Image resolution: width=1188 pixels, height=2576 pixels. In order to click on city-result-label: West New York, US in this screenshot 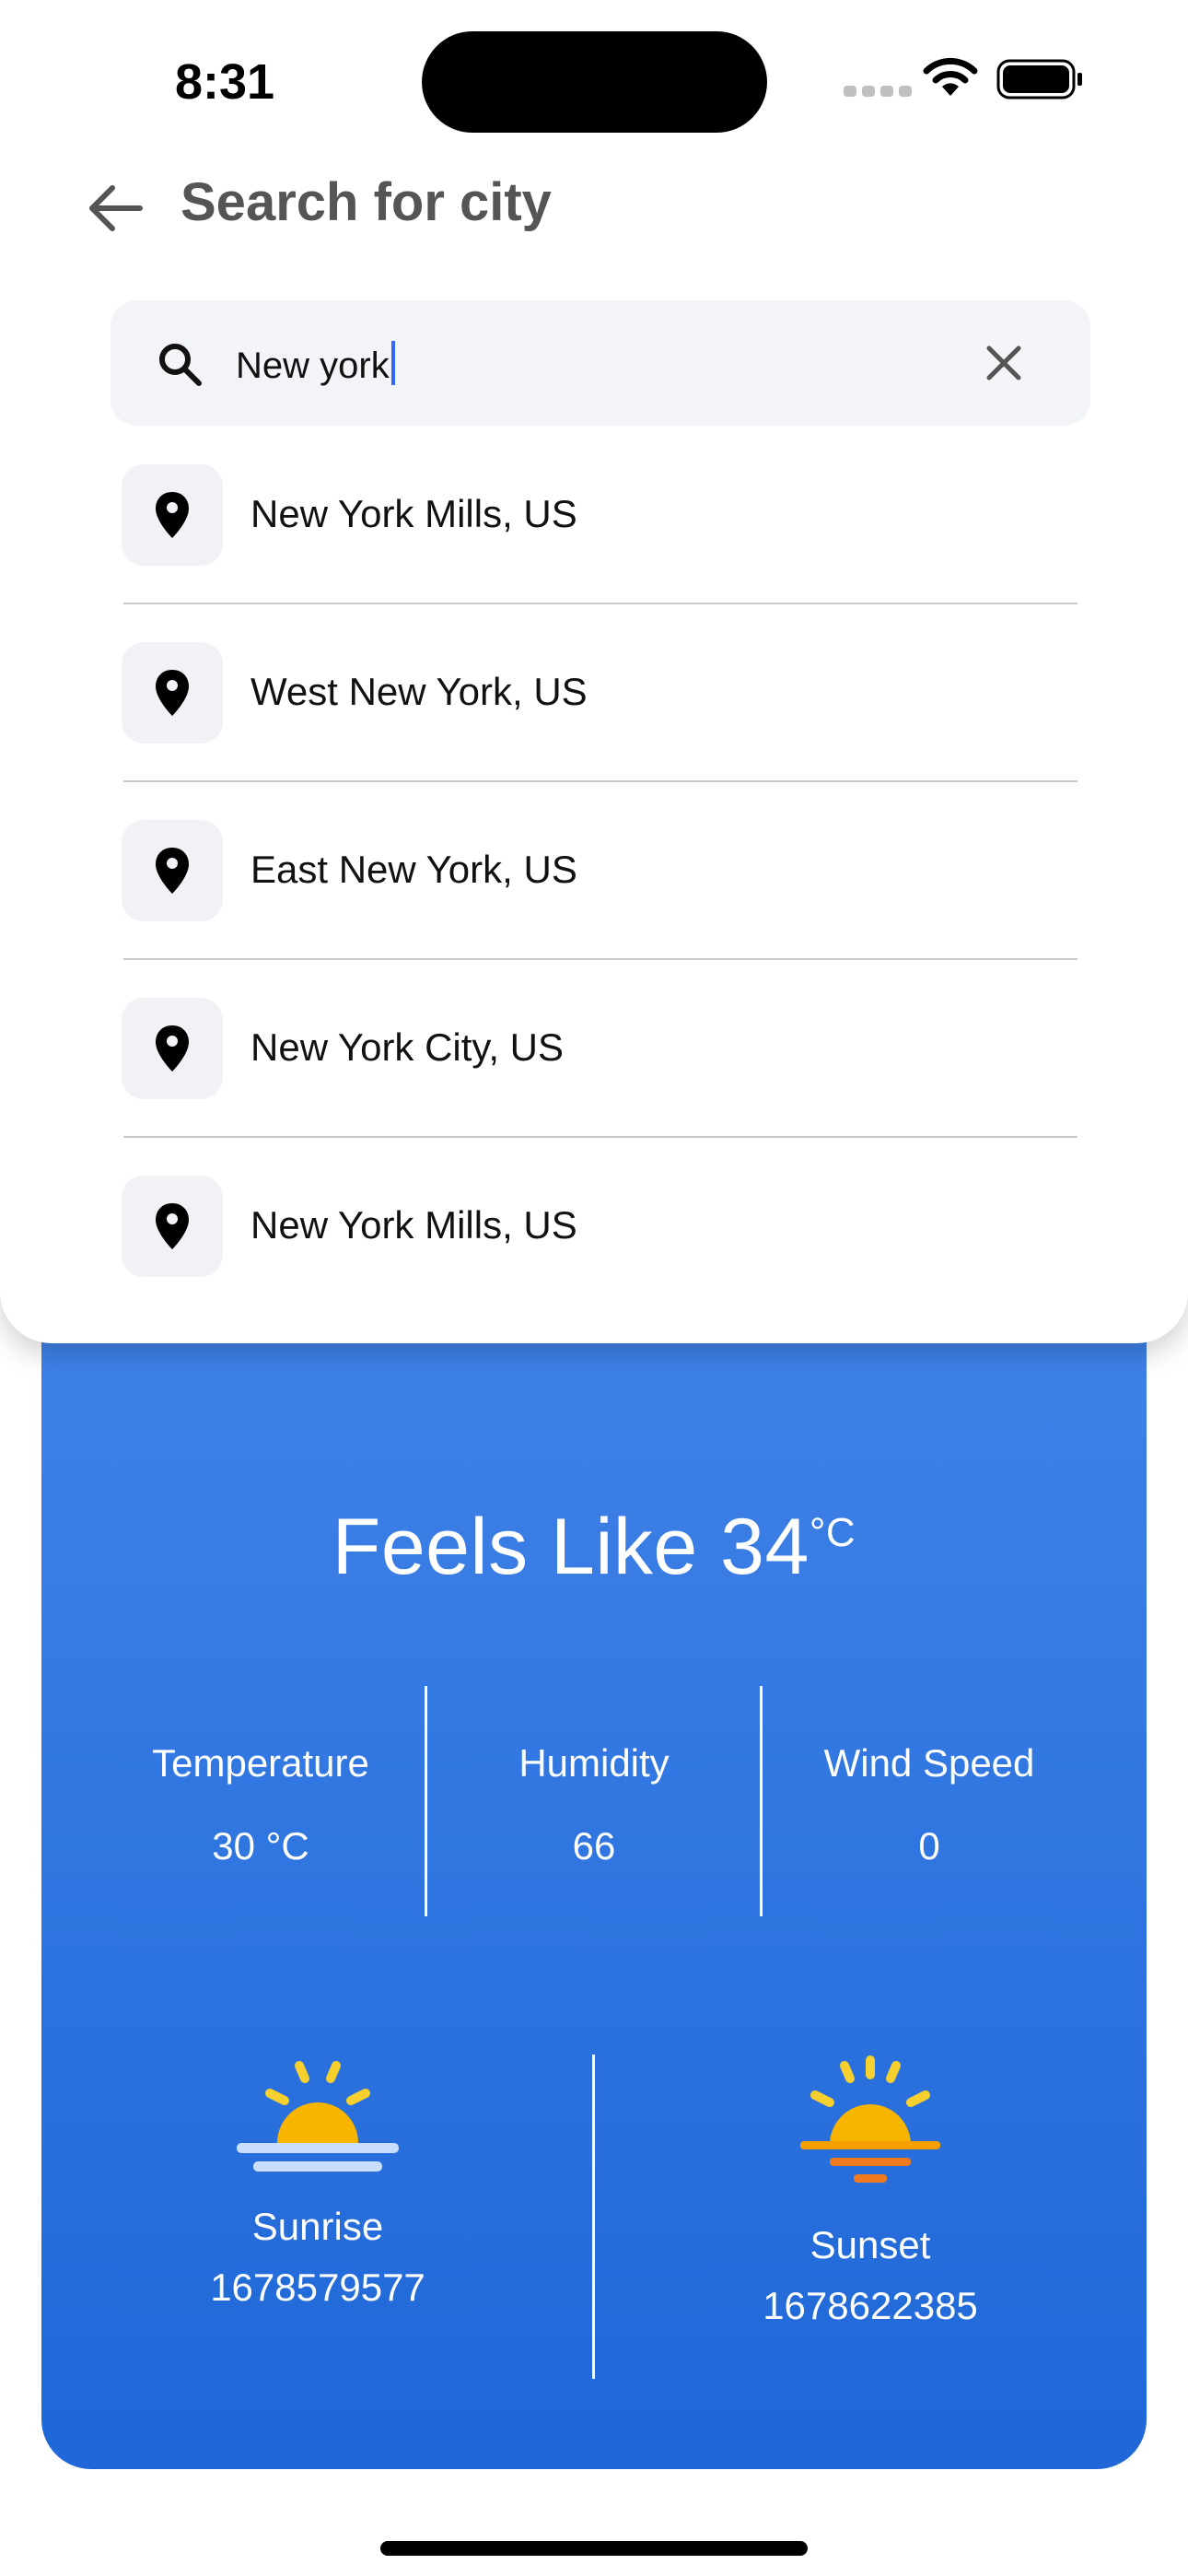, I will do `click(419, 691)`.